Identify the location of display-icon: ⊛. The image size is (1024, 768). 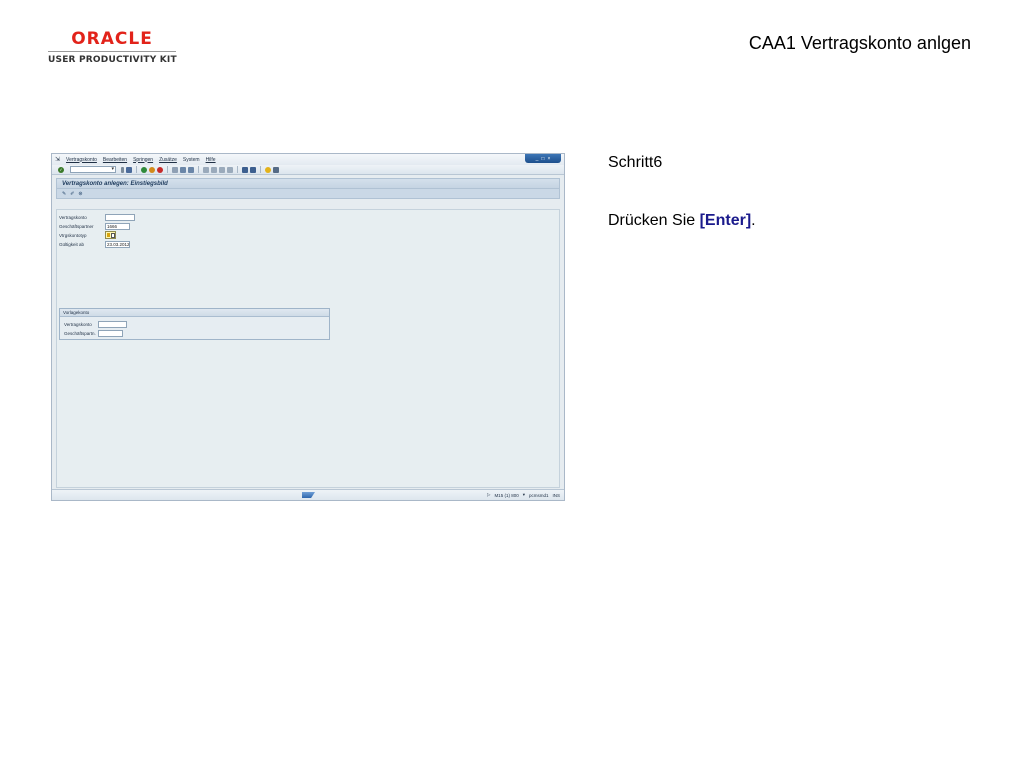
(80, 194).